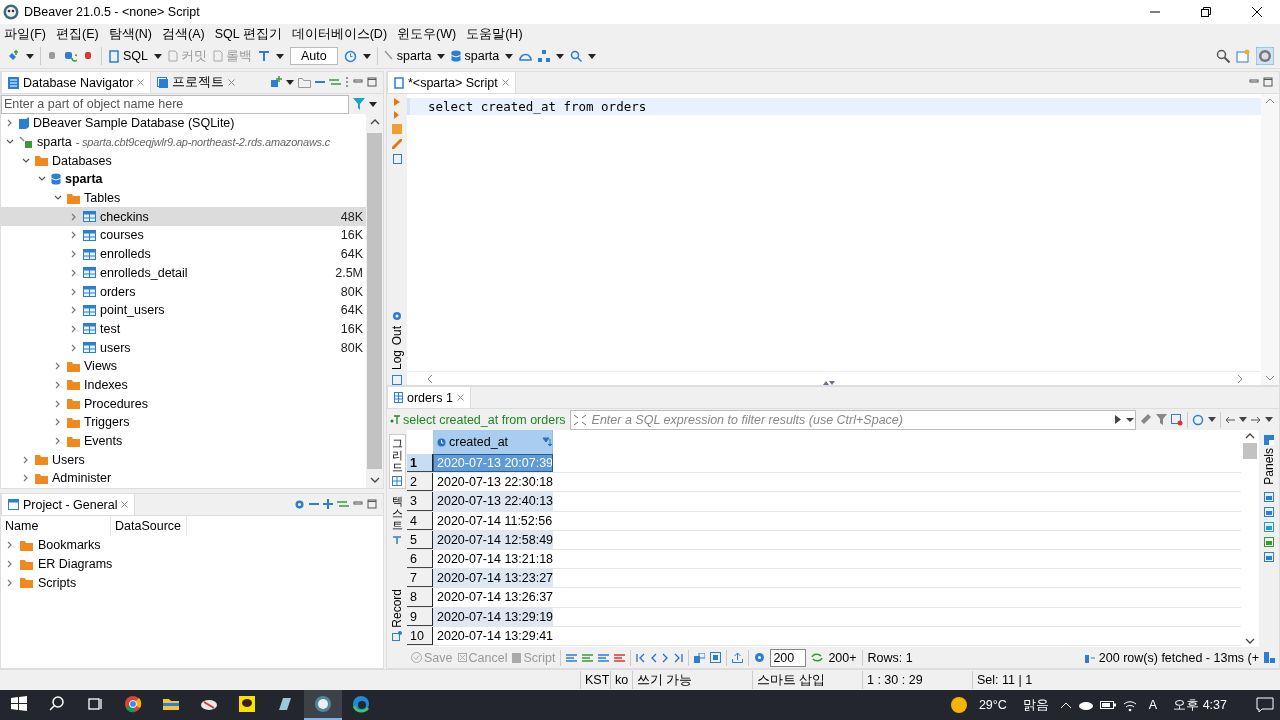 Image resolution: width=1280 pixels, height=720 pixels. I want to click on panel-tab: orders 1, so click(429, 397).